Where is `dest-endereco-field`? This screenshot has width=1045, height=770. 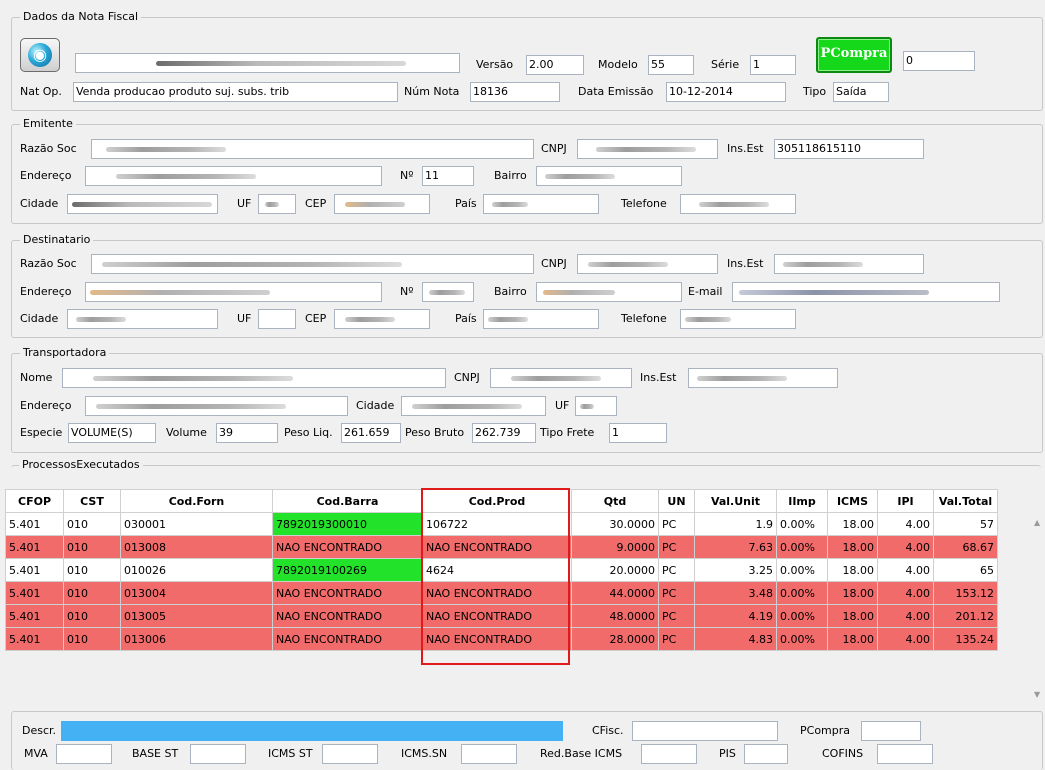
dest-endereco-field is located at coordinates (233, 292).